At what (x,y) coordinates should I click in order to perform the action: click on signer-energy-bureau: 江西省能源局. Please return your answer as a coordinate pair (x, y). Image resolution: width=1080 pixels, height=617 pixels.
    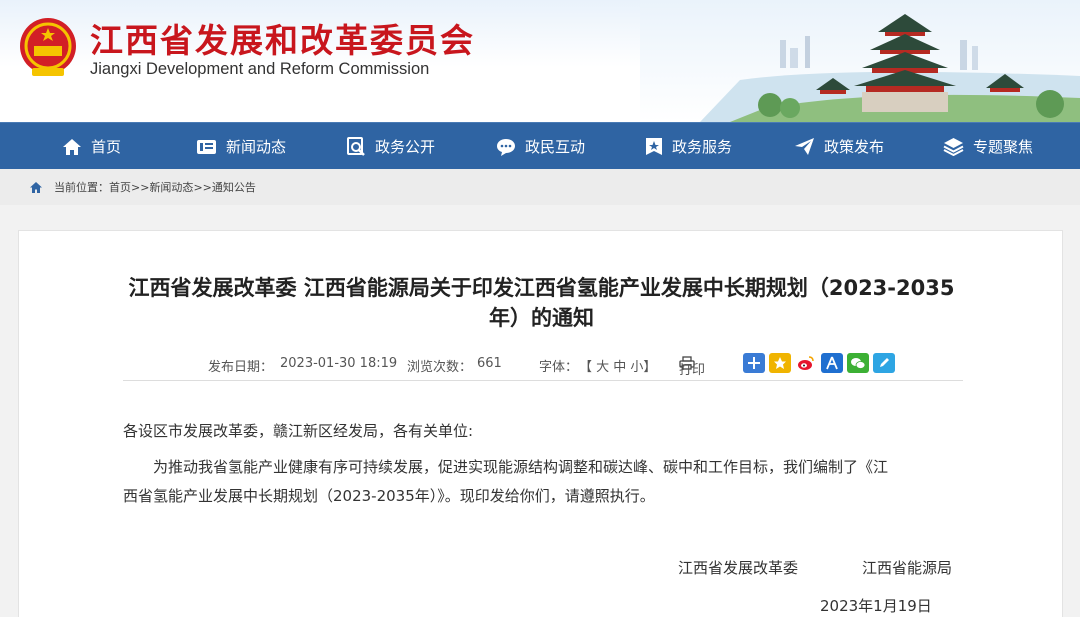
    Looking at the image, I should click on (907, 568).